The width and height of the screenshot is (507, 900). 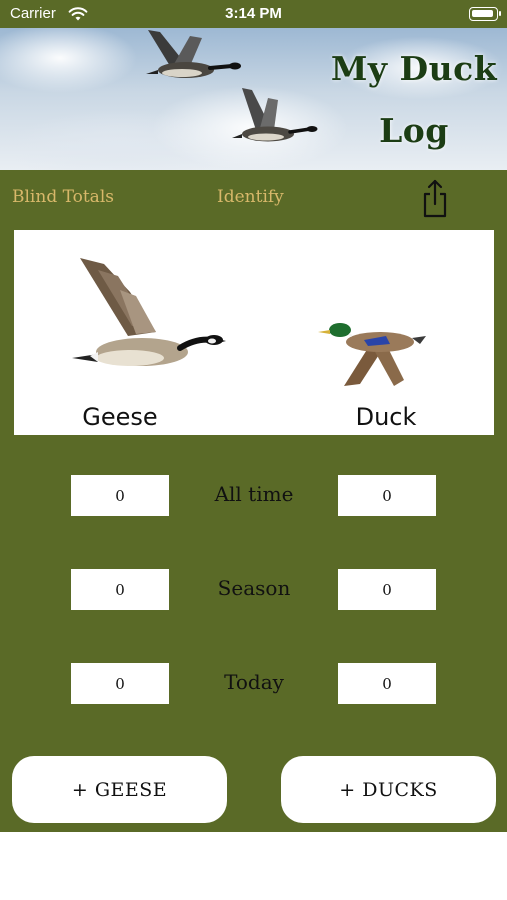 What do you see at coordinates (120, 417) in the screenshot?
I see `geese-label: Geese` at bounding box center [120, 417].